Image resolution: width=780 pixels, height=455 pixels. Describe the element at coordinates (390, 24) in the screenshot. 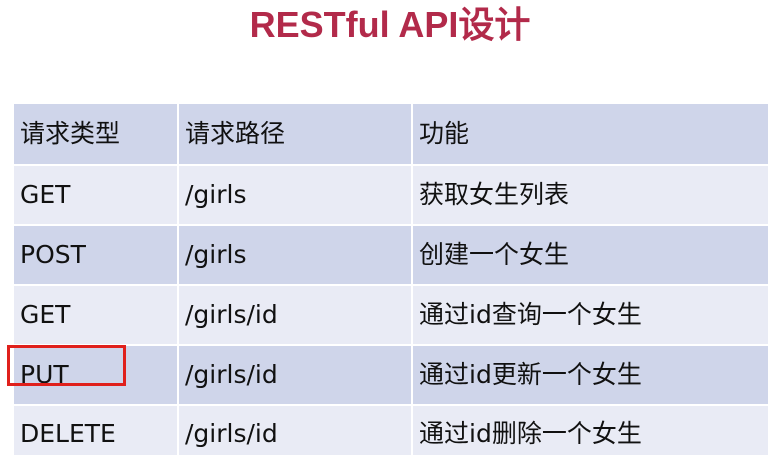

I see `slide-title: RESTful API设计` at that location.